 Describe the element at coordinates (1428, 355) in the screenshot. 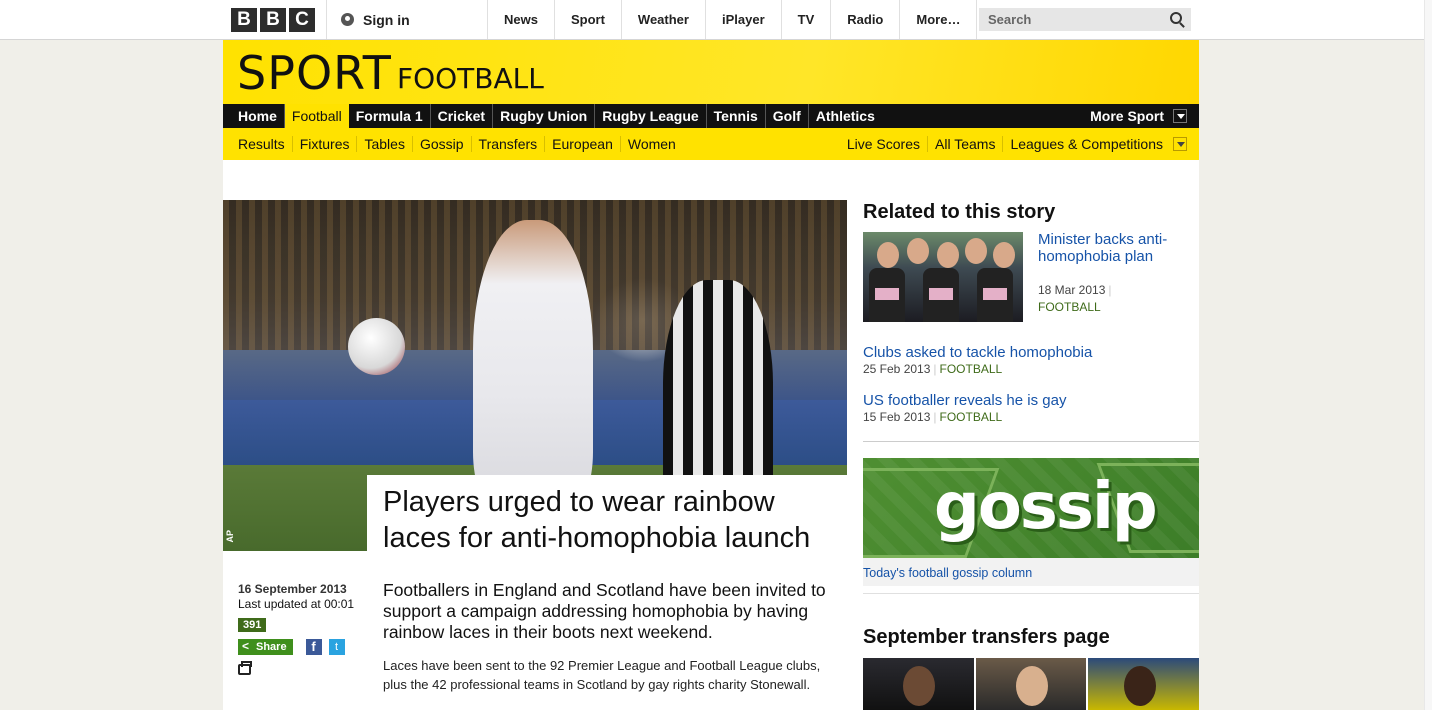

I see `page-scrollbar` at that location.